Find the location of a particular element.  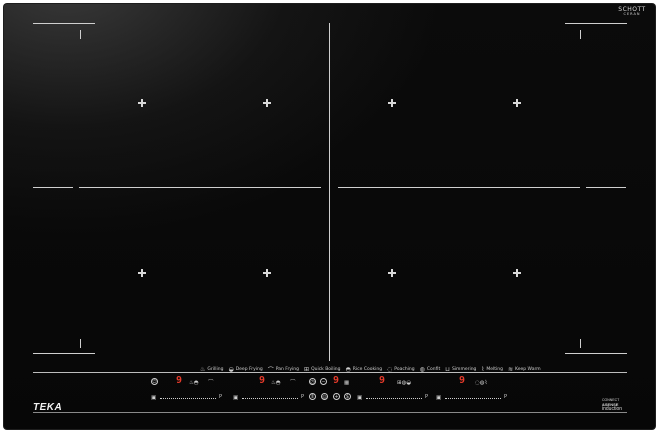

zone-1-level-display: 9 is located at coordinates (179, 380).